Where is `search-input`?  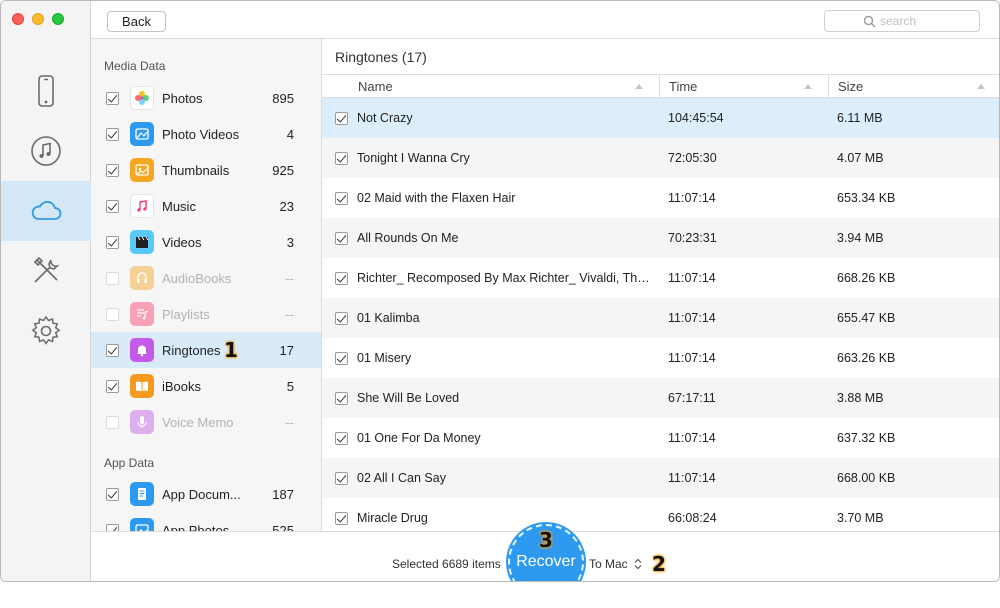
search-input is located at coordinates (925, 21).